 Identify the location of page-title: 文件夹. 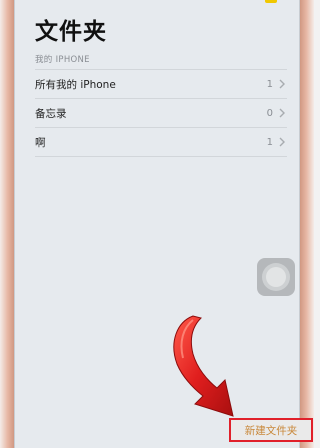
(71, 32).